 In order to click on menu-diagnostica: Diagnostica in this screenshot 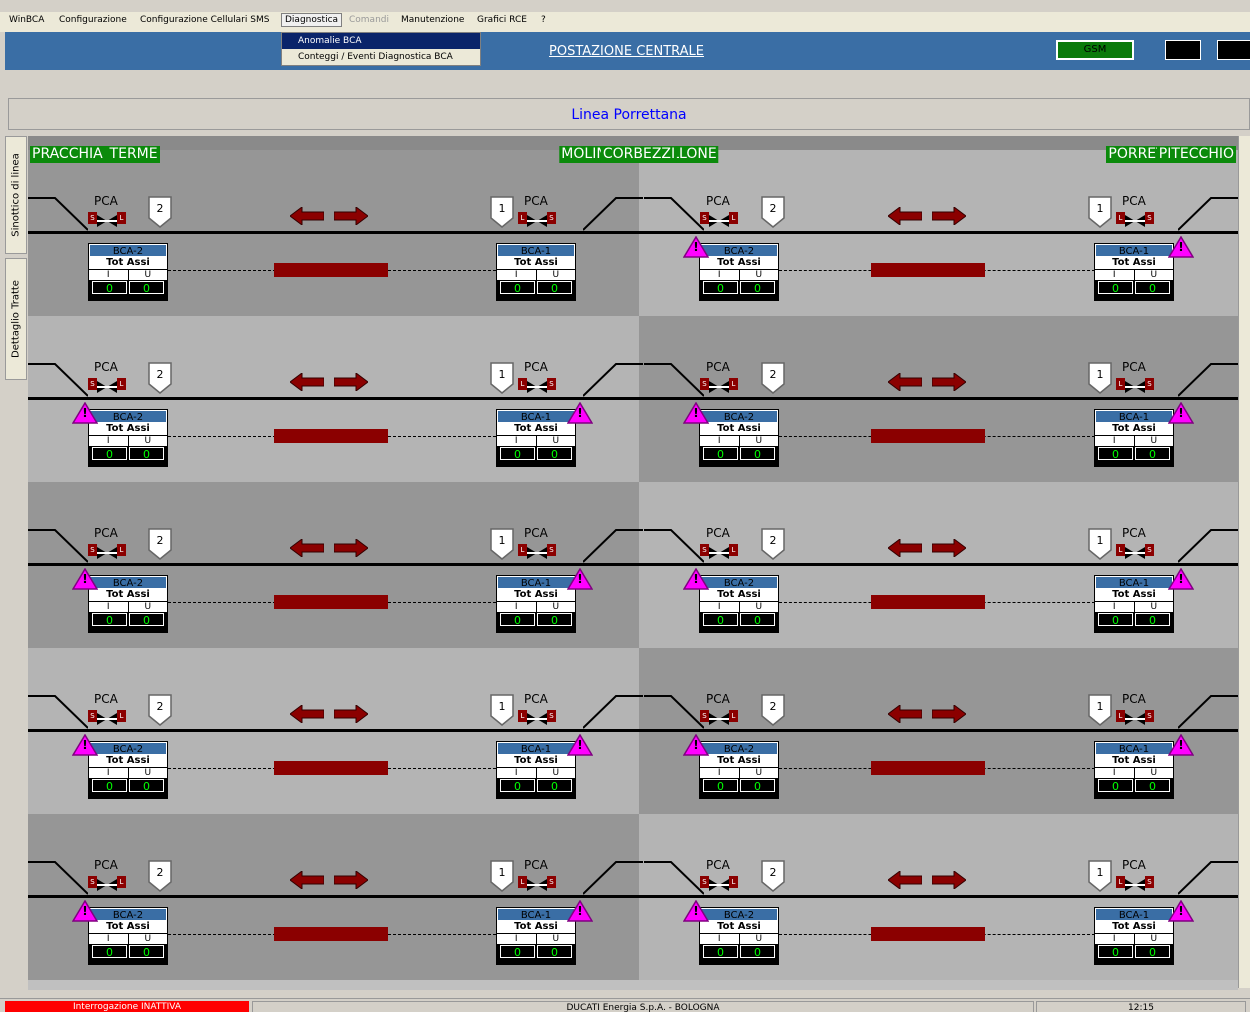, I will do `click(312, 20)`.